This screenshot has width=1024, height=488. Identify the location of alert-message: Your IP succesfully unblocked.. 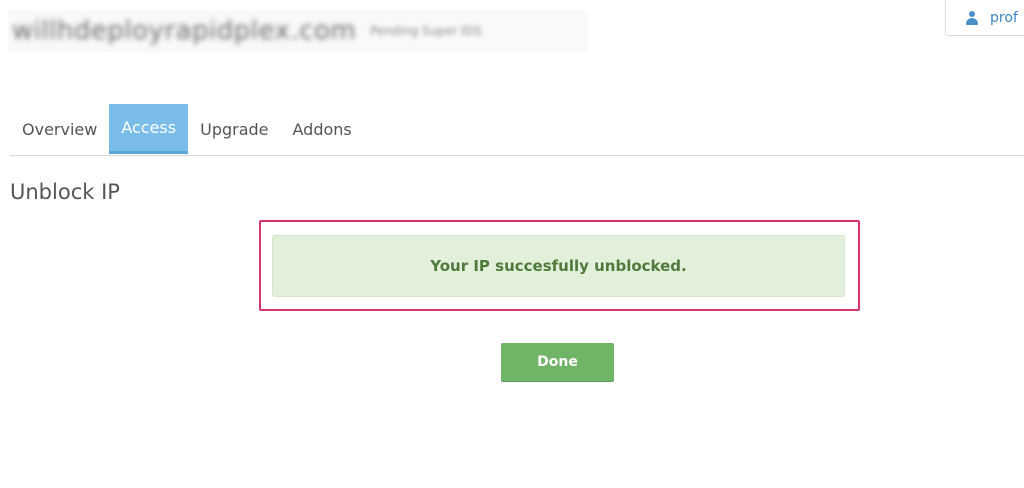
(558, 266).